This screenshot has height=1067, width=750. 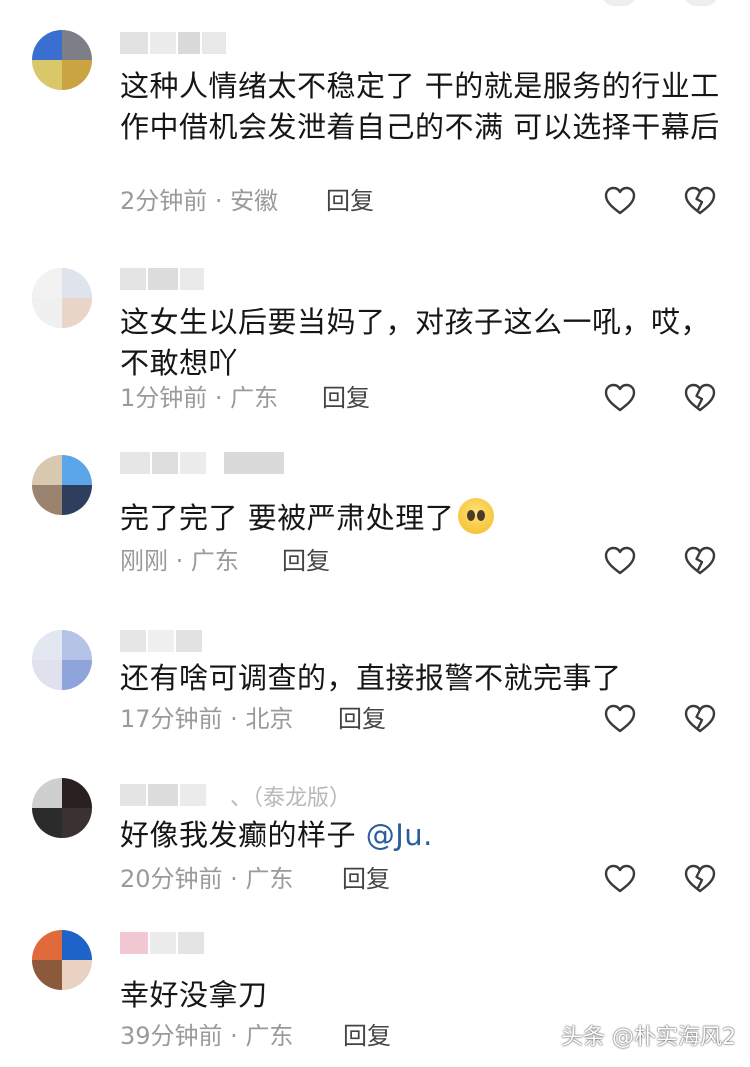 I want to click on mention-link: @Ju., so click(x=399, y=835).